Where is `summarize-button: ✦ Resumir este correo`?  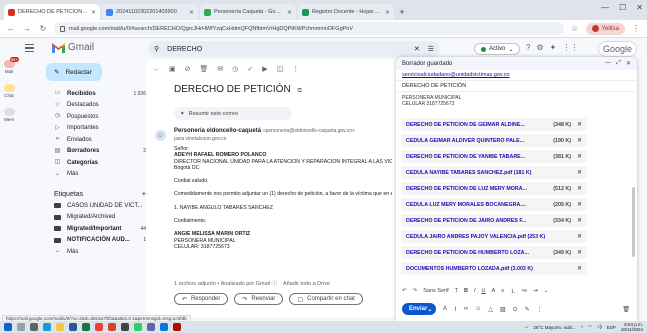 summarize-button: ✦ Resumir este correo is located at coordinates (233, 113).